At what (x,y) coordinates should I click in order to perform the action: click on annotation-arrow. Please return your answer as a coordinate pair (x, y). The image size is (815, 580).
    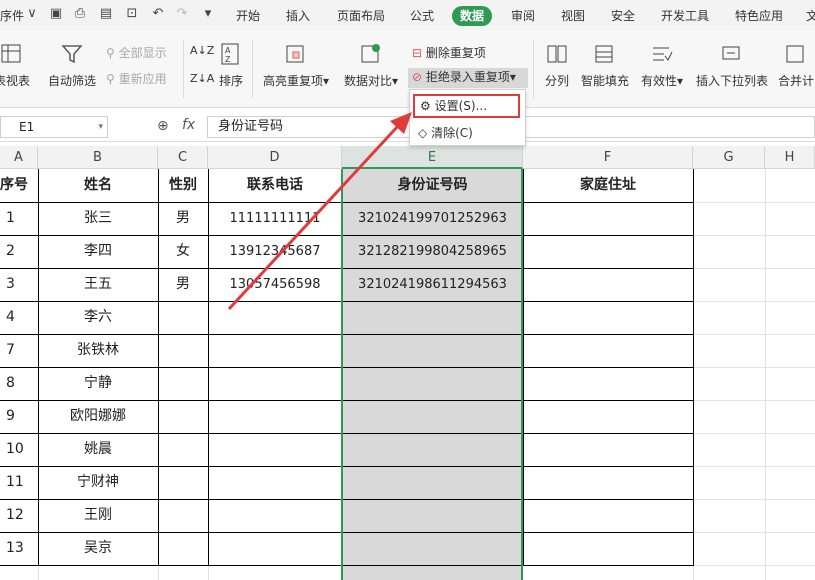
    Looking at the image, I should click on (319, 211).